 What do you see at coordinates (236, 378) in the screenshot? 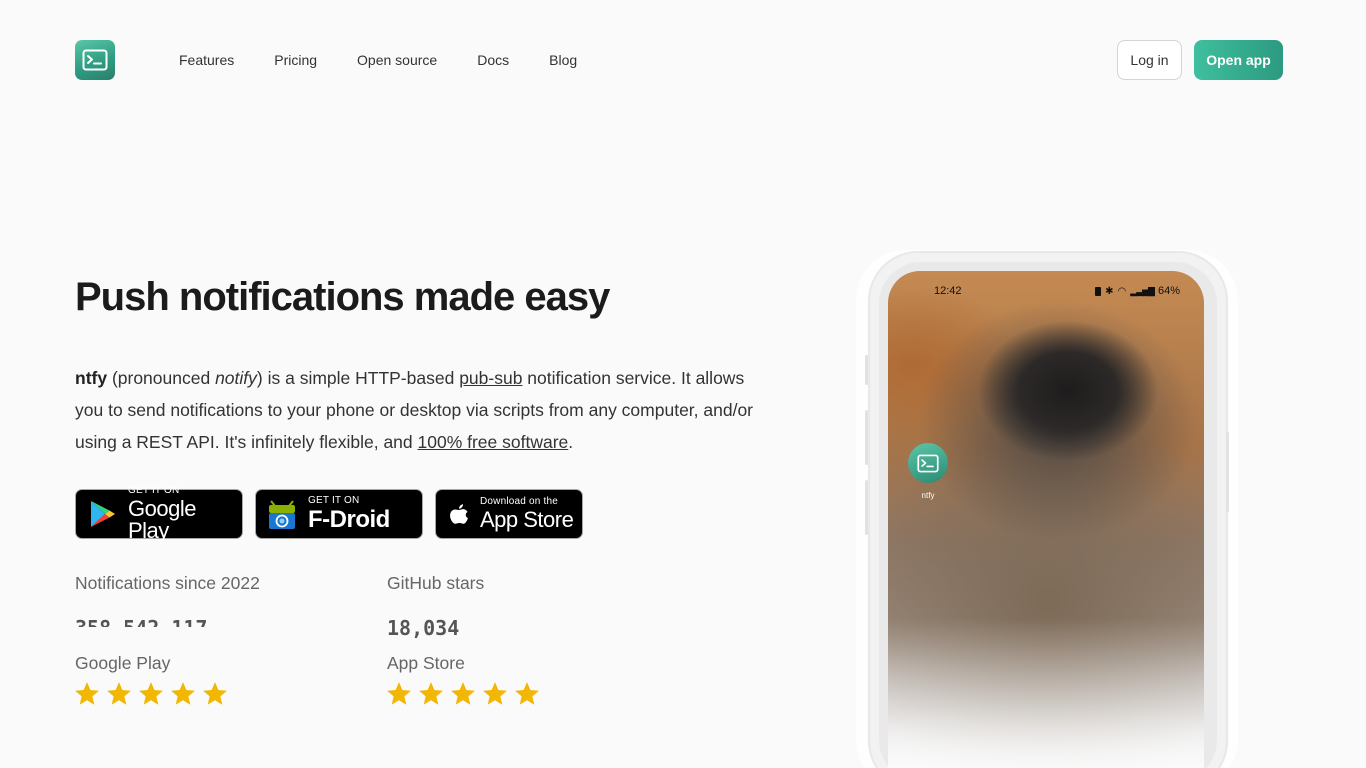
I see `desc-italic: notify` at bounding box center [236, 378].